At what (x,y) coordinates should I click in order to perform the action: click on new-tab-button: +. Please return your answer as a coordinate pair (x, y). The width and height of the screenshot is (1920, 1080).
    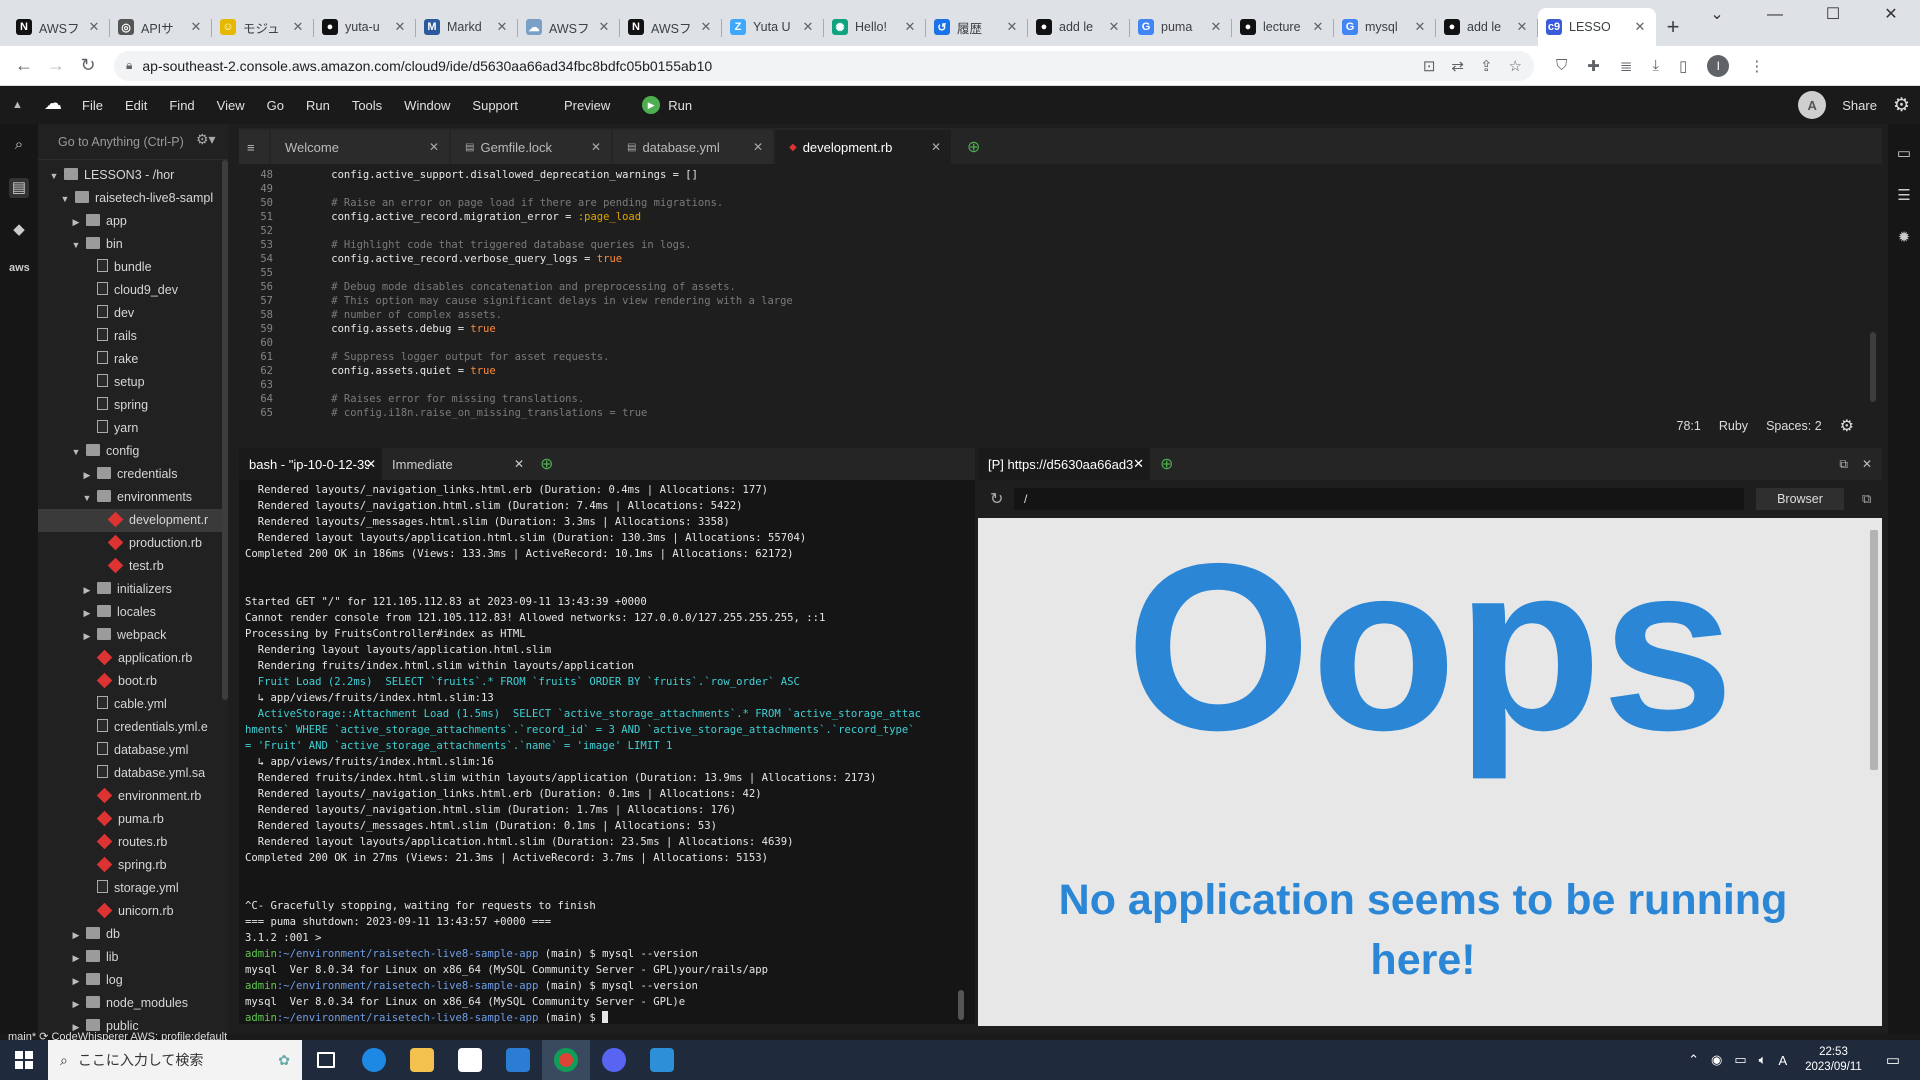
    Looking at the image, I should click on (1673, 27).